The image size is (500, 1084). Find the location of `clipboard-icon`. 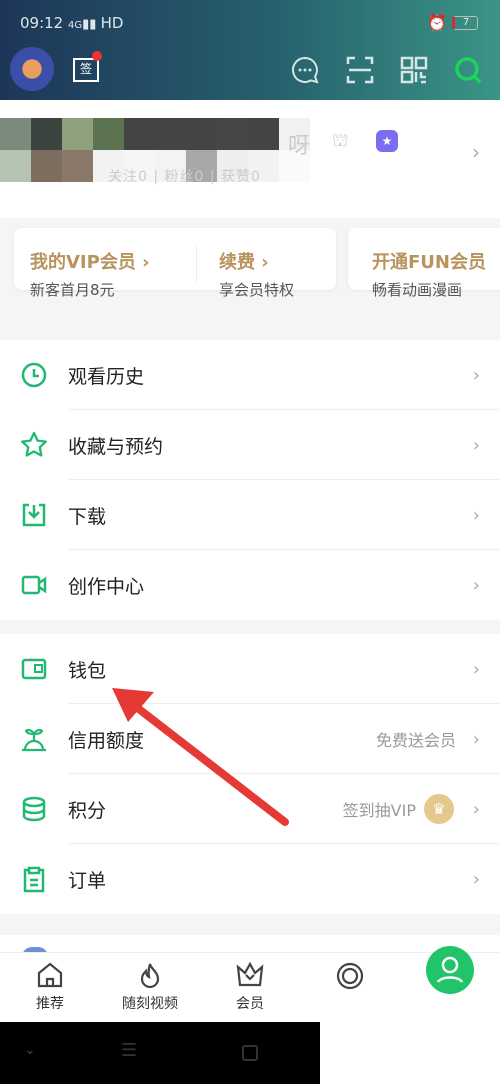

clipboard-icon is located at coordinates (34, 879).